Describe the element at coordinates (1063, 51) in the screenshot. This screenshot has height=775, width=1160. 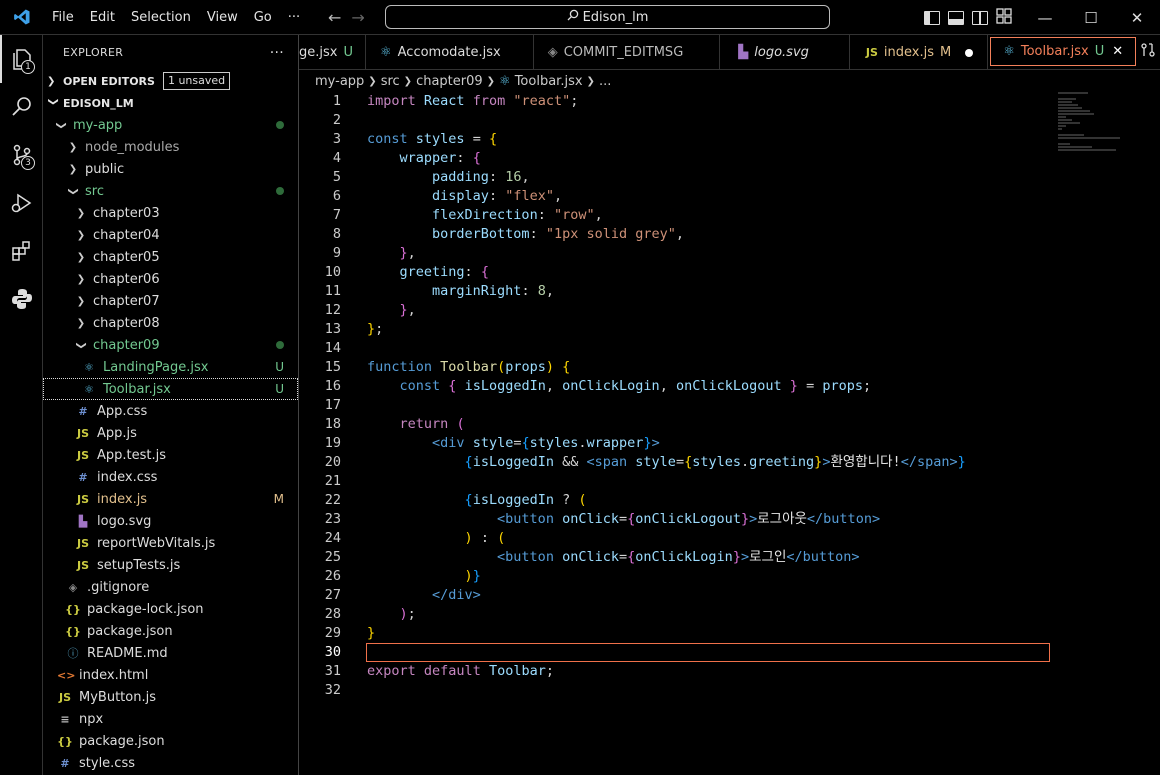
I see `tab-toolbar: ⚛ Toolbar.jsx U ✕` at that location.